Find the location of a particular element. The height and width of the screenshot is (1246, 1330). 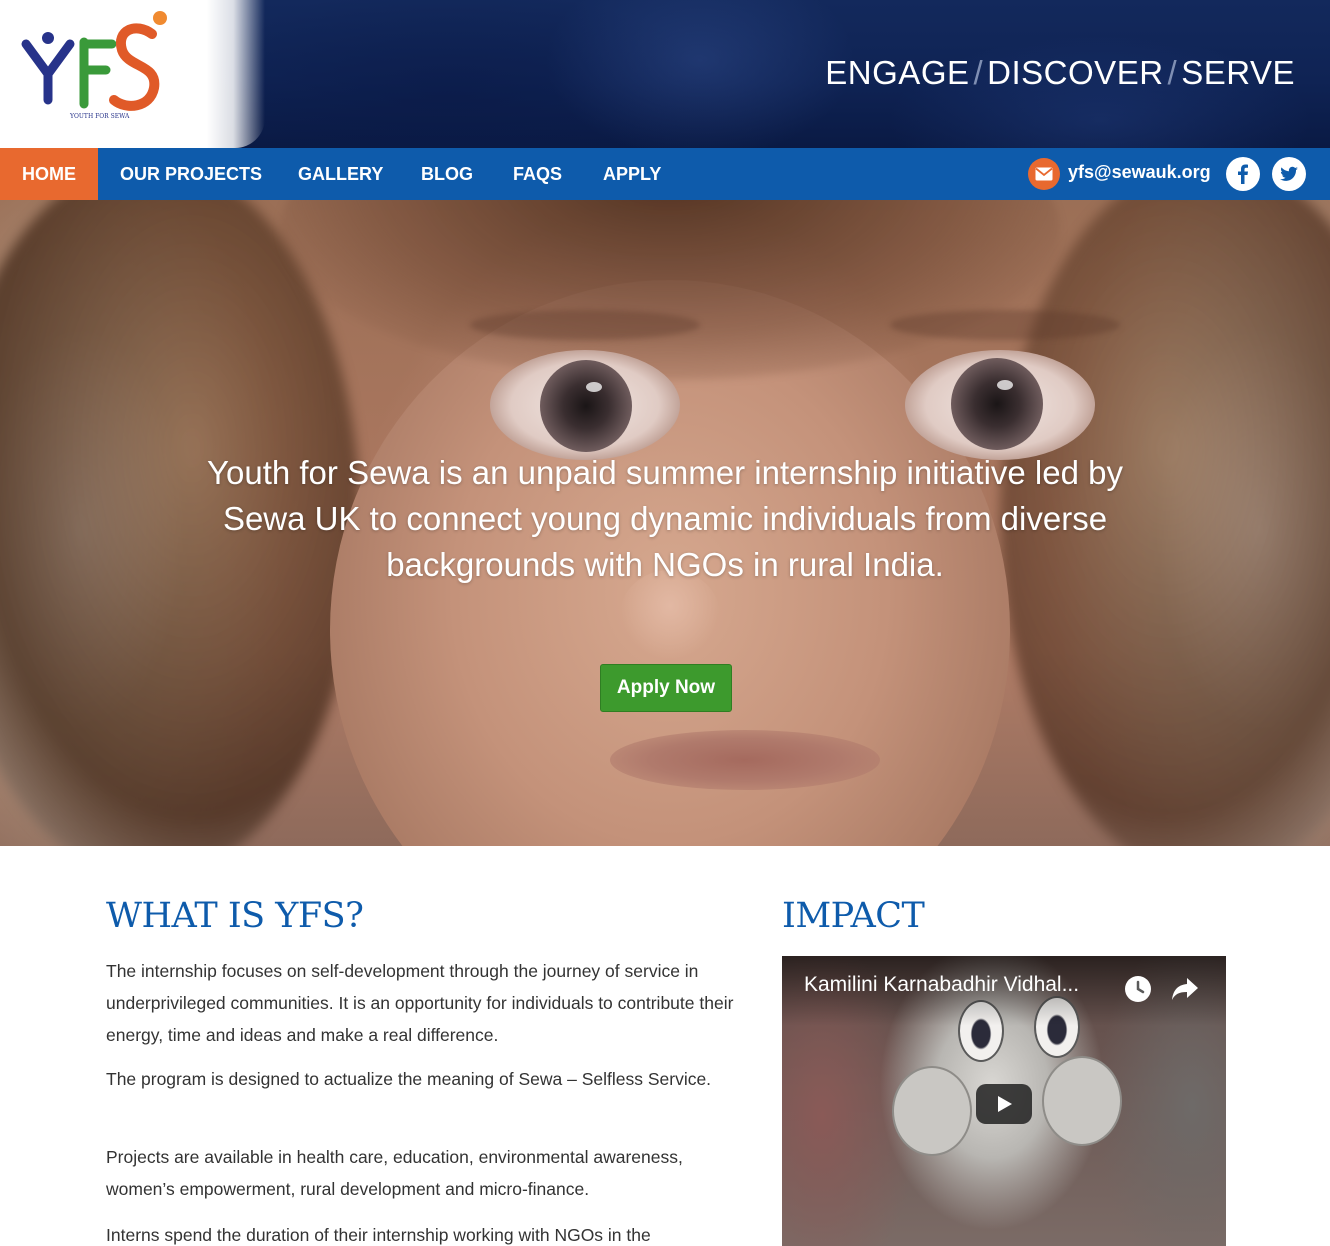

apply-now-button: Apply Now is located at coordinates (666, 688).